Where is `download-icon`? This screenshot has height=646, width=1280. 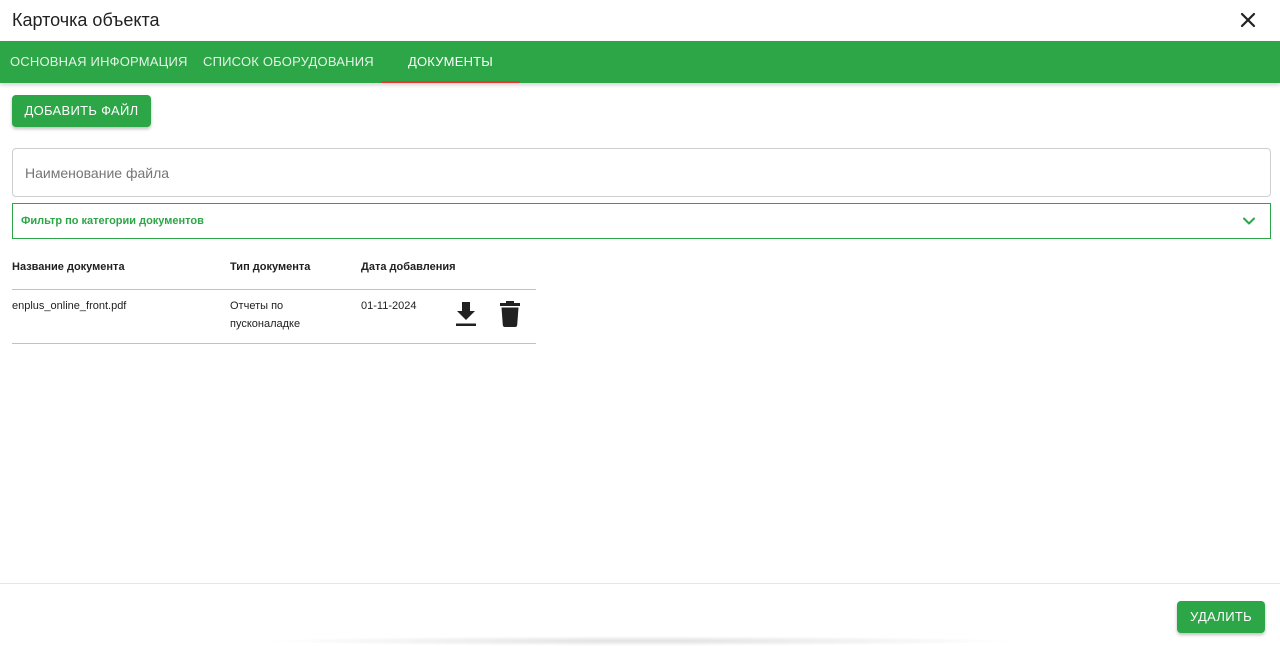
download-icon is located at coordinates (466, 314).